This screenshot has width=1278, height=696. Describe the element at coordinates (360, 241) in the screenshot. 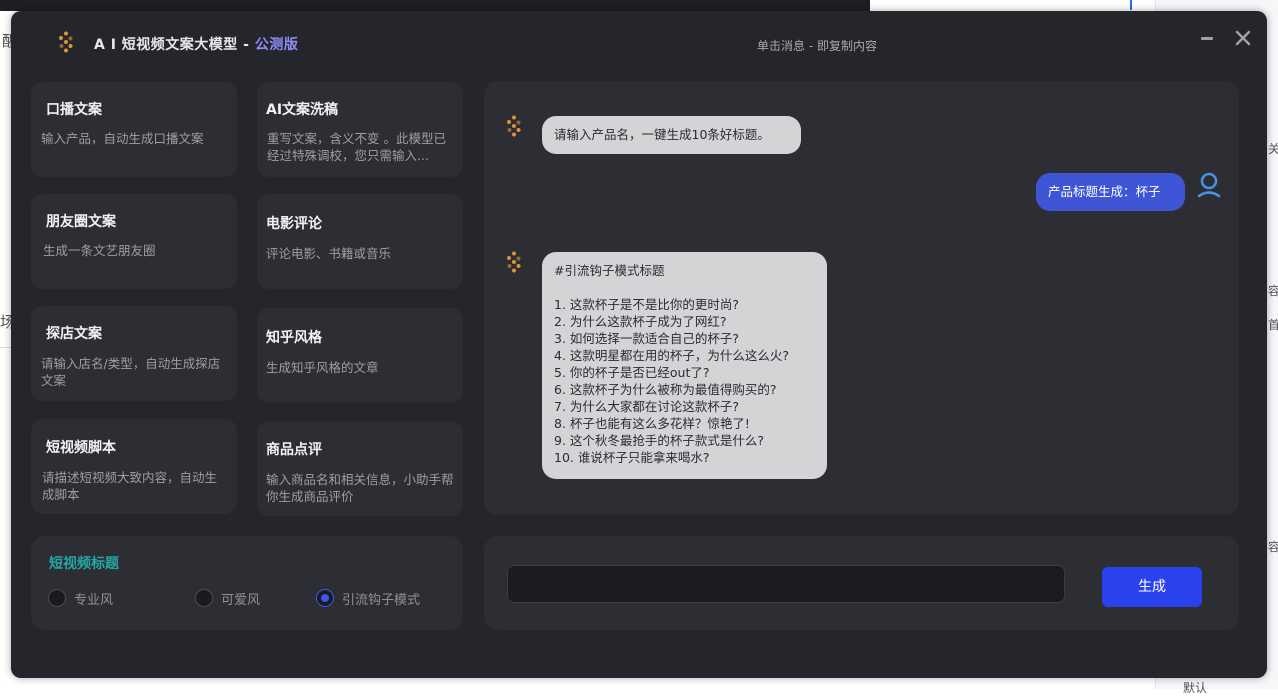

I see `template-card-movie-review: 电影评论 评论电影、书籍或音乐` at that location.